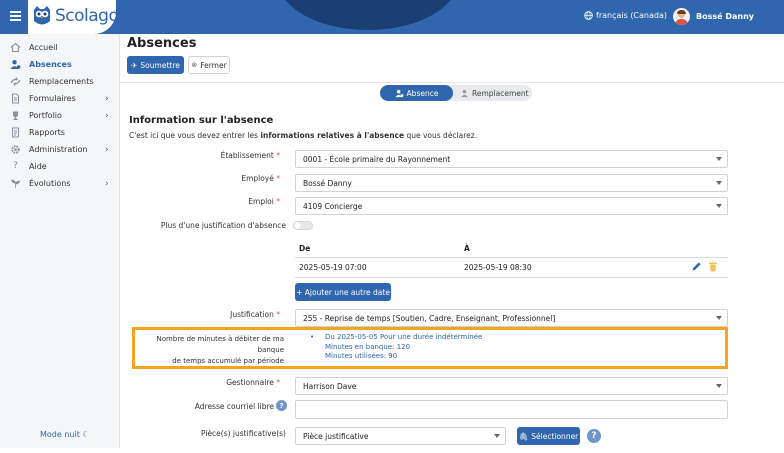 The height and width of the screenshot is (453, 784). Describe the element at coordinates (255, 314) in the screenshot. I see `justification-label: Justification *` at that location.